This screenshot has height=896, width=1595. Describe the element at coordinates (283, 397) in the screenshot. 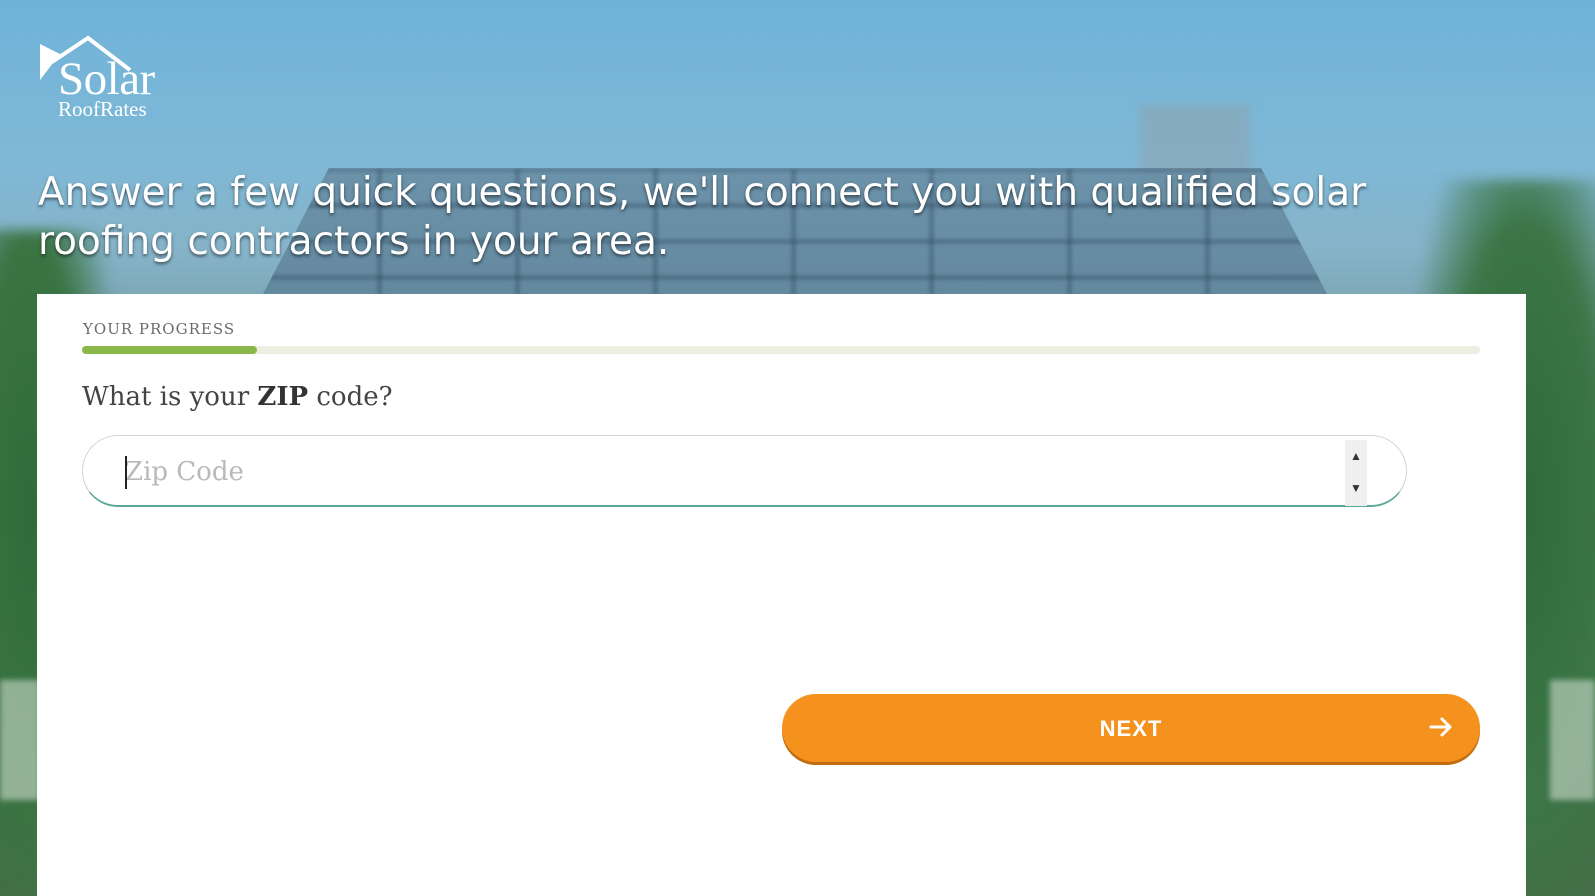

I see `question-emphasis: ZIP` at that location.